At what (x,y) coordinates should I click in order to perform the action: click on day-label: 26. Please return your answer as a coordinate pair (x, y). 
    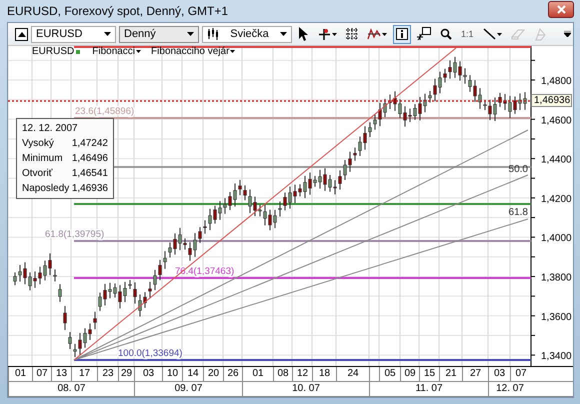
    Looking at the image, I should click on (232, 374).